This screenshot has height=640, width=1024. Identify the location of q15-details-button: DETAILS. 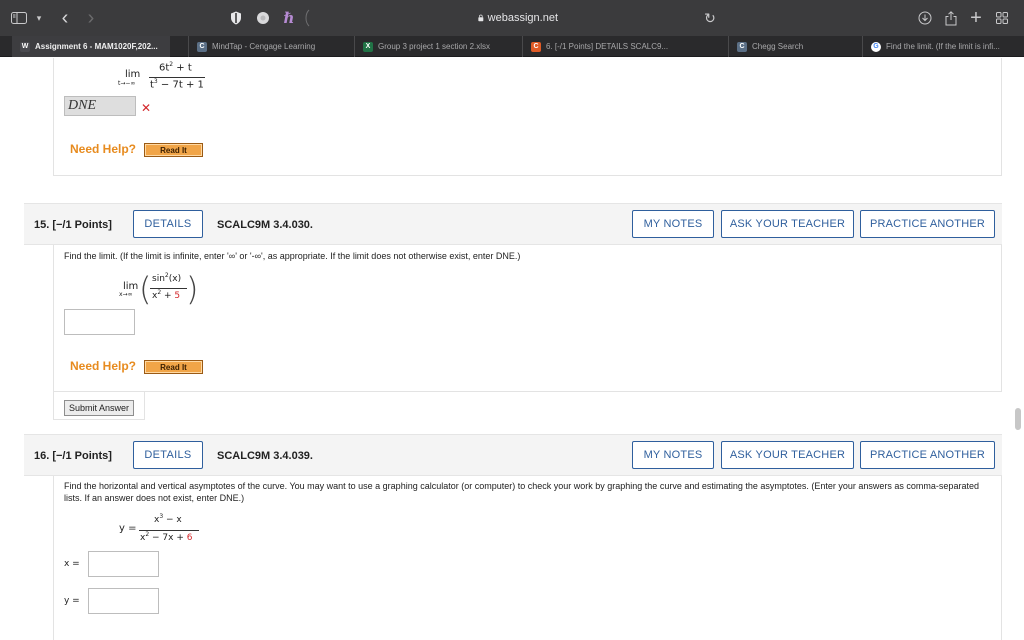
(168, 224).